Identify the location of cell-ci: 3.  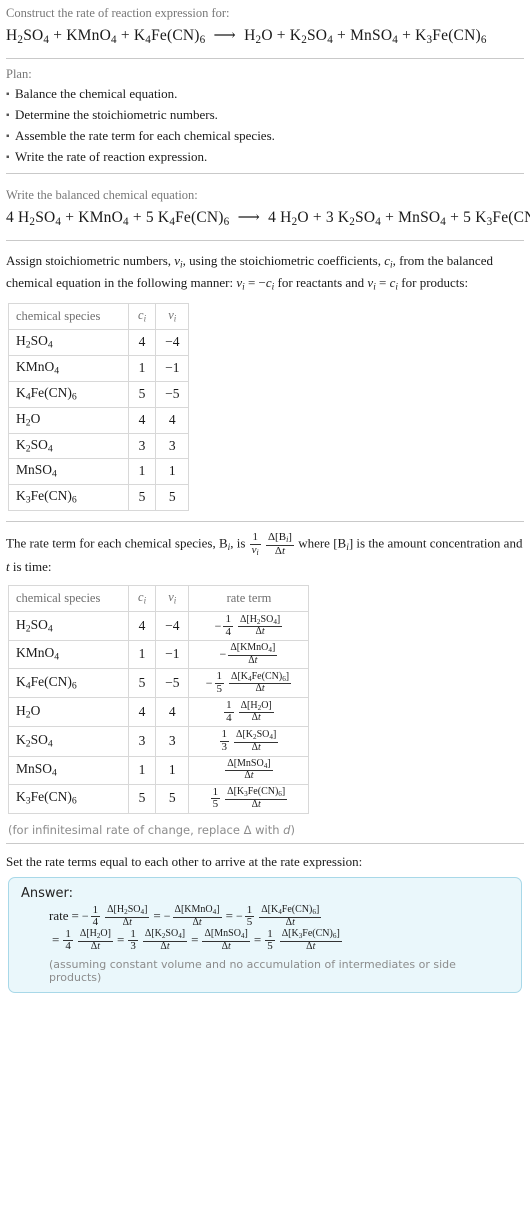
(142, 741).